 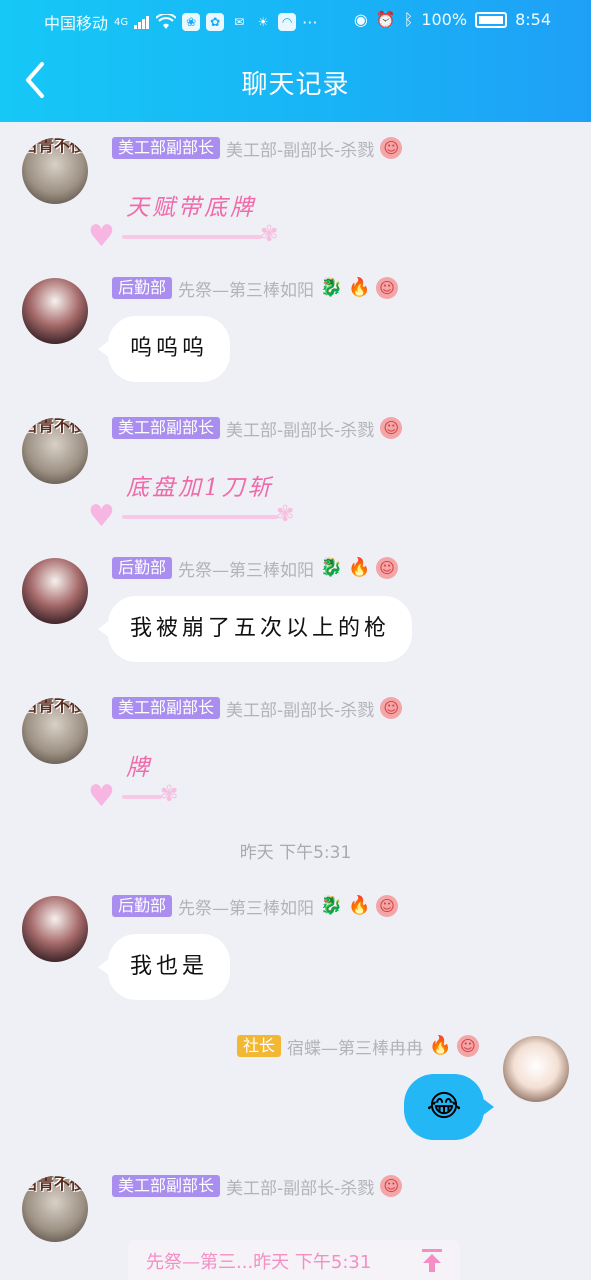 I want to click on message-row: 百青不侵 美工部副部长 美工部-副部长-杀戮 ☺ 底盘加1刀斩 ♥ ✾, so click(x=295, y=476).